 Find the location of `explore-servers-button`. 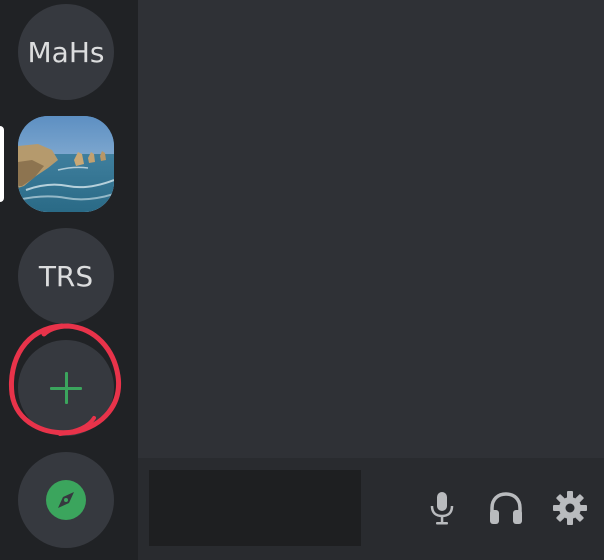

explore-servers-button is located at coordinates (66, 500).